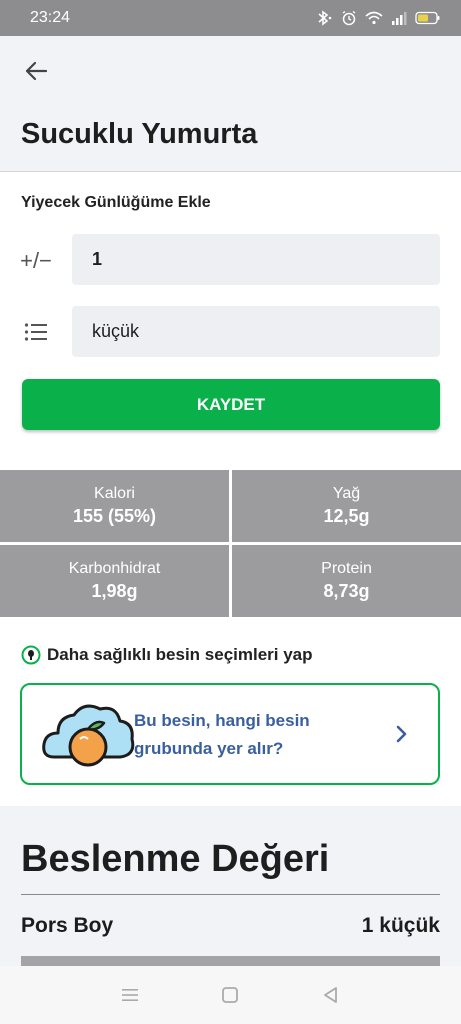  Describe the element at coordinates (256, 331) in the screenshot. I see `unit-select: küçük` at that location.